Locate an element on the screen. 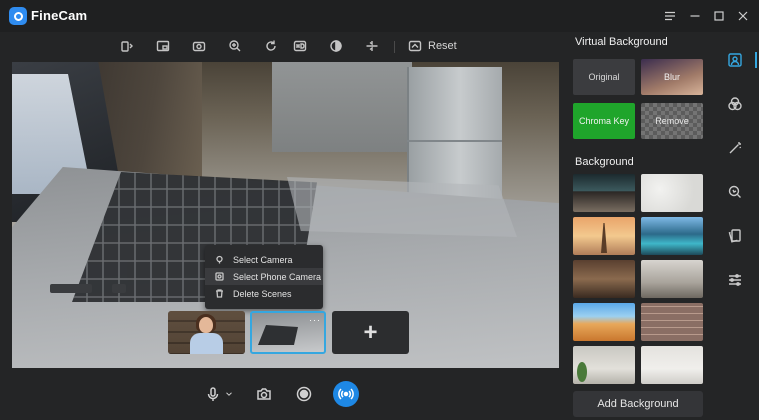 This screenshot has width=759, height=420. vb-label: Blur is located at coordinates (671, 77).